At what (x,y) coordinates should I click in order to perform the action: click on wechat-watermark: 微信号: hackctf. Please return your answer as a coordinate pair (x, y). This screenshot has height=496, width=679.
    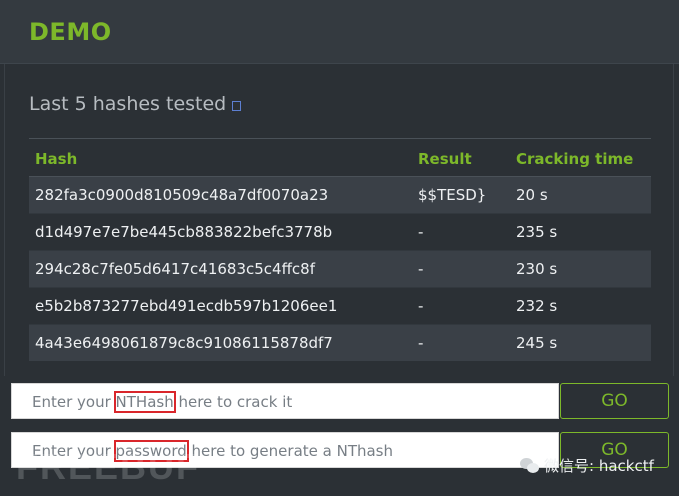
    Looking at the image, I should click on (587, 465).